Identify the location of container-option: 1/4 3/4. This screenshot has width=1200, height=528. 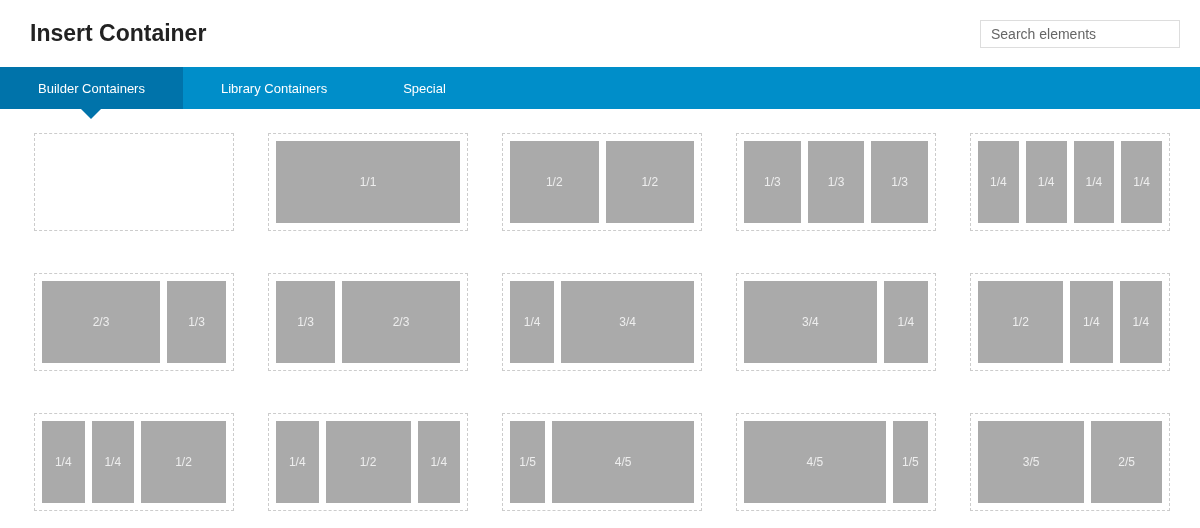
(602, 322).